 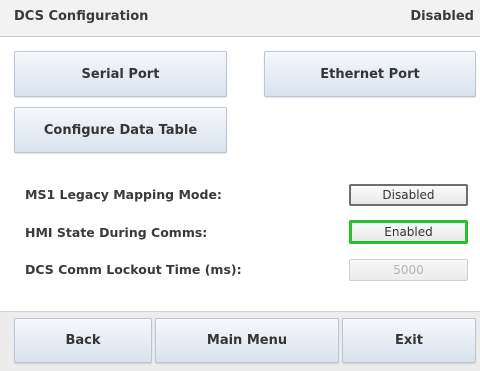 I want to click on dcs-comm-lockout-time-field: 5000, so click(x=408, y=270).